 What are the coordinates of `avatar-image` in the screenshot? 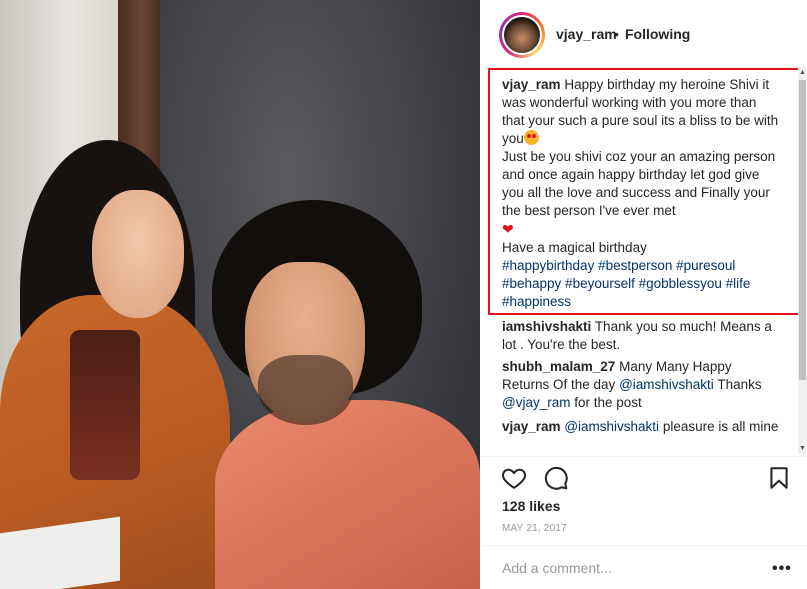 It's located at (522, 35).